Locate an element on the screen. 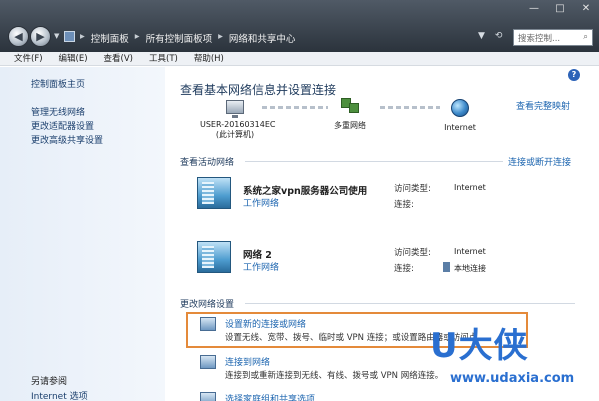  maximize-button: □ is located at coordinates (560, 8).